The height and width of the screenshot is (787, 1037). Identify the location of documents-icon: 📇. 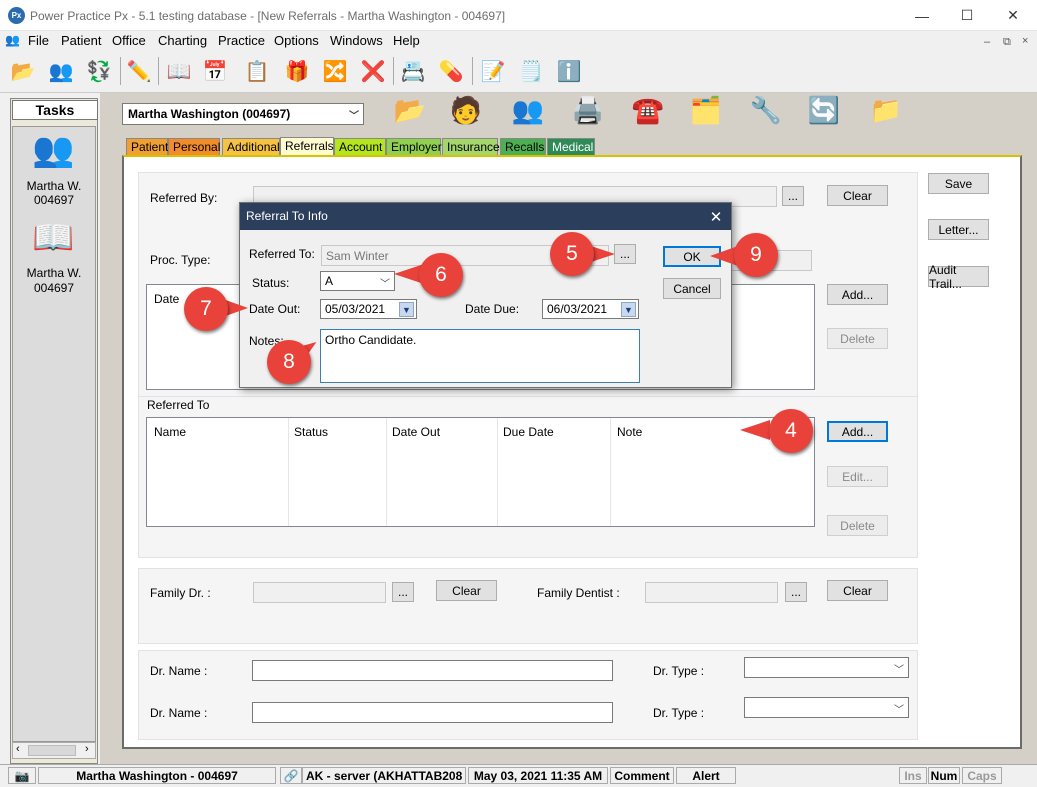
(413, 71).